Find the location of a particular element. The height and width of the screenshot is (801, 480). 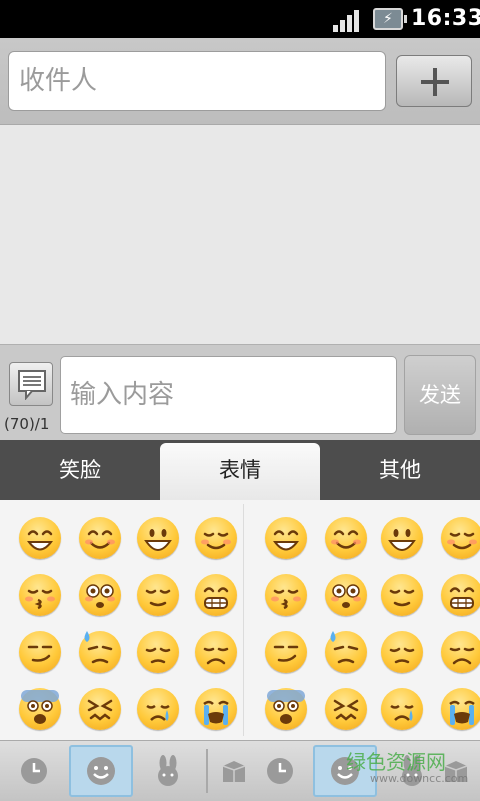

message-template-icon is located at coordinates (32, 385).